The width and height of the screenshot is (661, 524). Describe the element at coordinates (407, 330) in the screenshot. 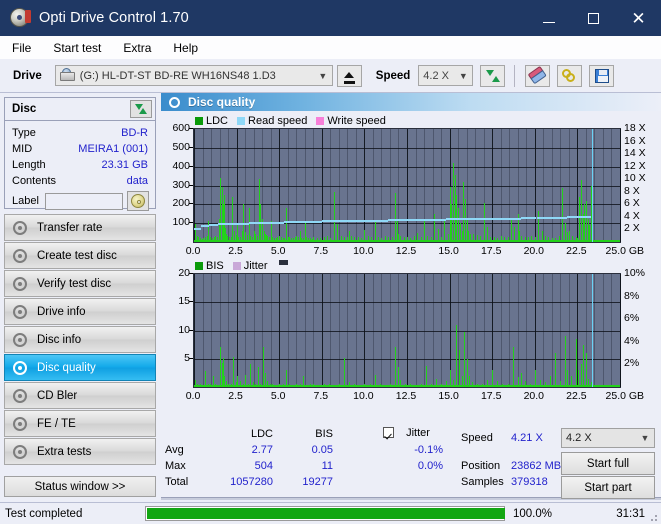

I see `bis-chart` at that location.